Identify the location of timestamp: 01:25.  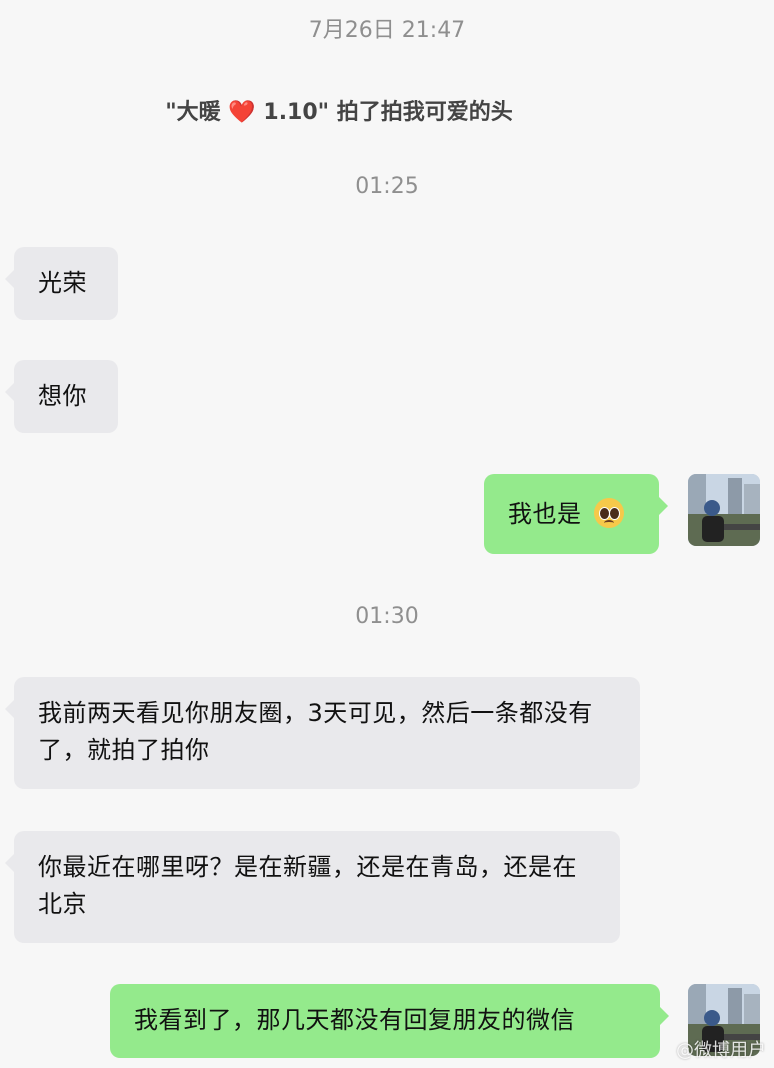
(387, 186).